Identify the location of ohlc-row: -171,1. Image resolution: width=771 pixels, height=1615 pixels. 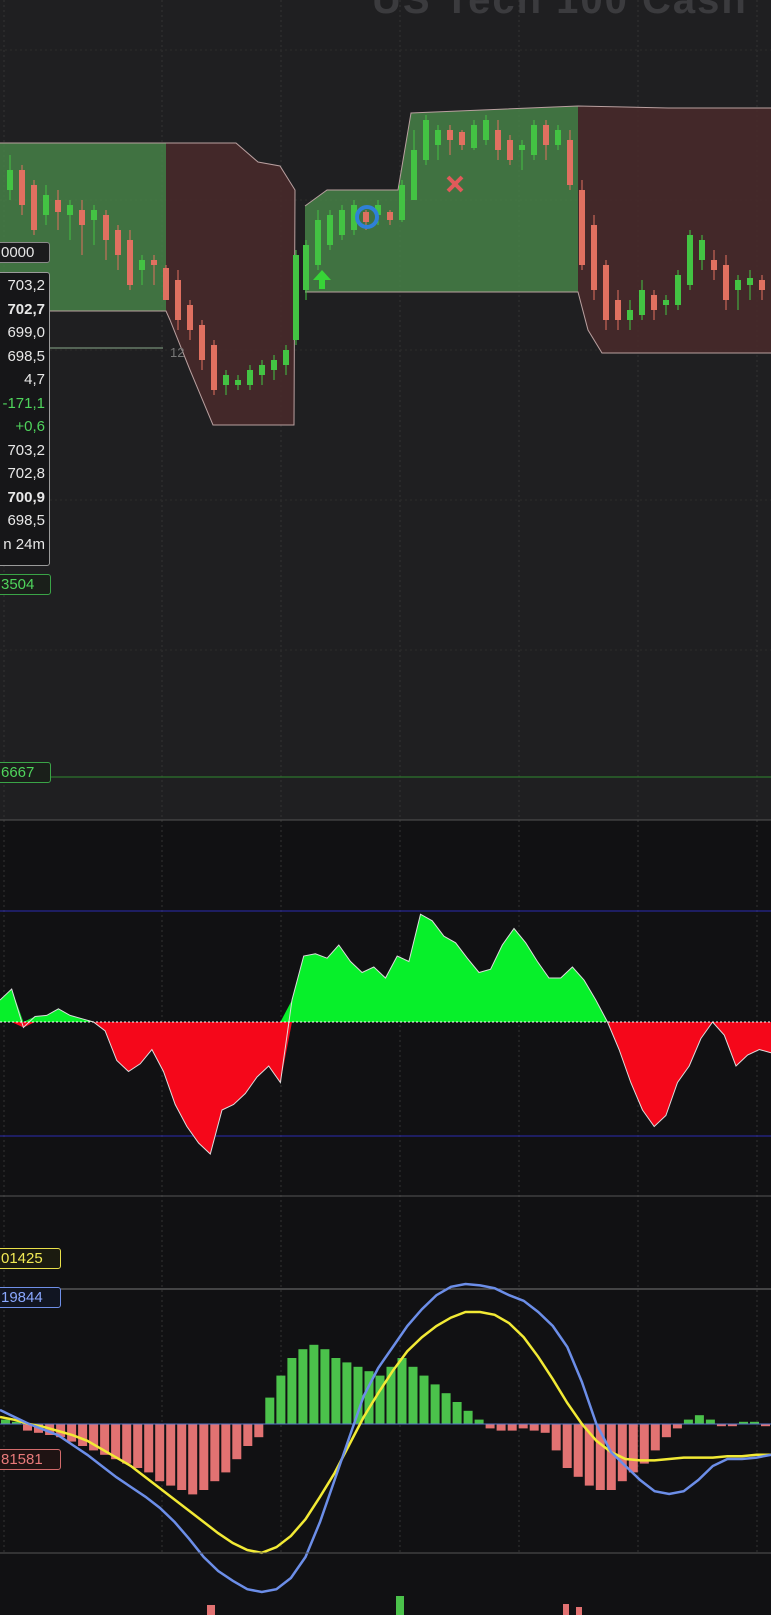
(23, 403).